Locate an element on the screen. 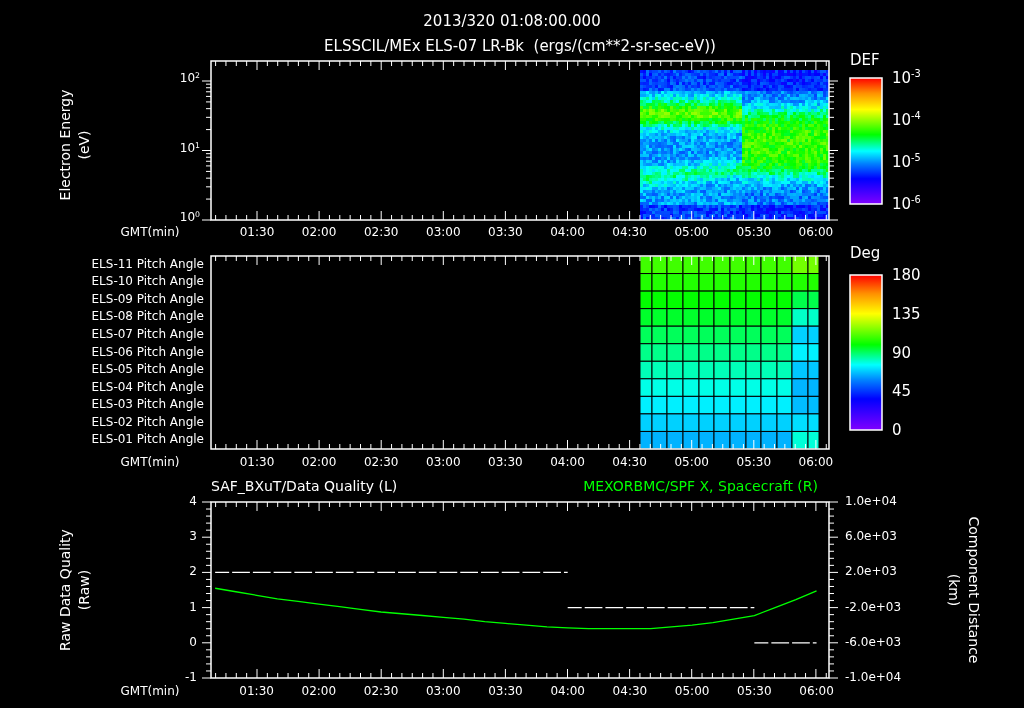 The image size is (1024, 708). colorbar-label: 0 is located at coordinates (897, 430).